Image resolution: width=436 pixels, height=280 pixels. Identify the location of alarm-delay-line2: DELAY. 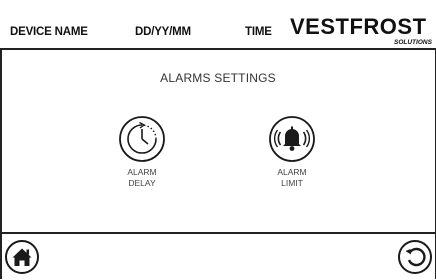
(142, 183).